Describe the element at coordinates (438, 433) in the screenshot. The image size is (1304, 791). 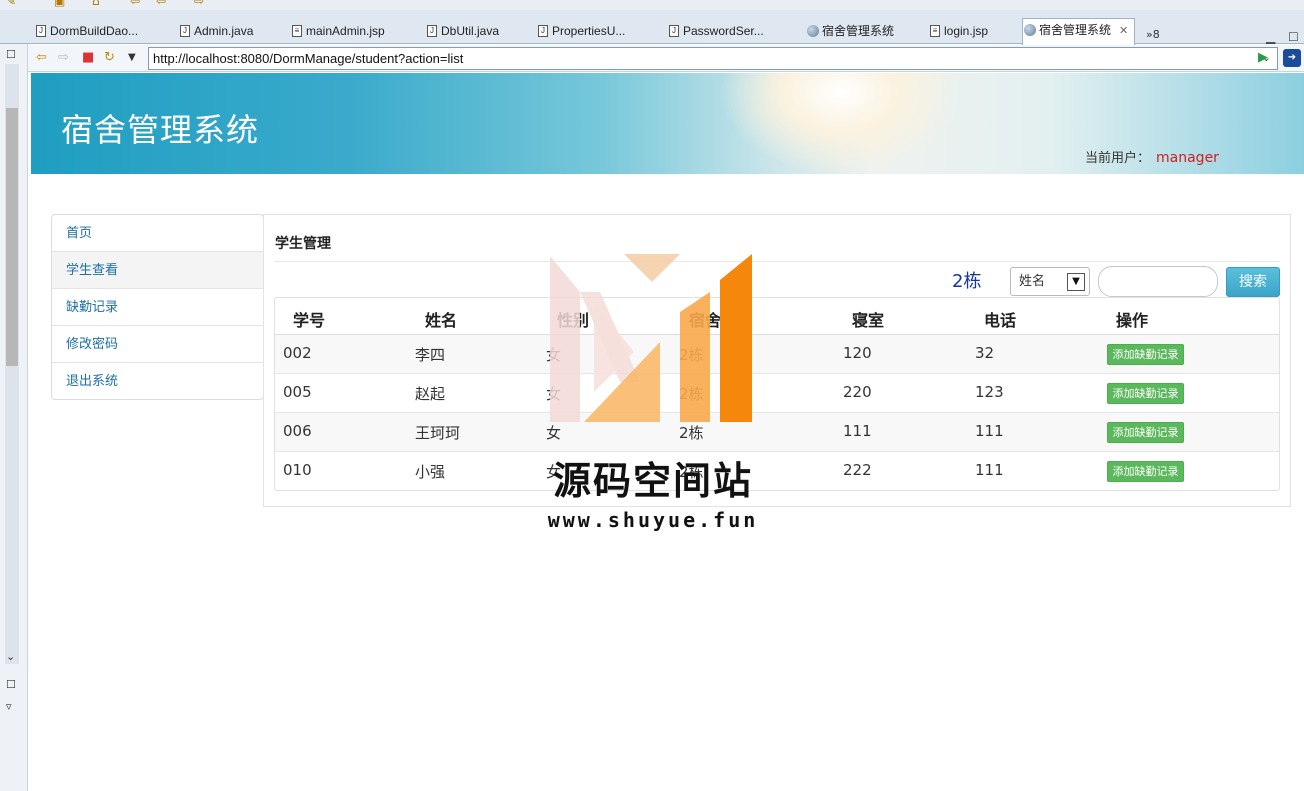
I see `cell-name: 王珂珂` at that location.